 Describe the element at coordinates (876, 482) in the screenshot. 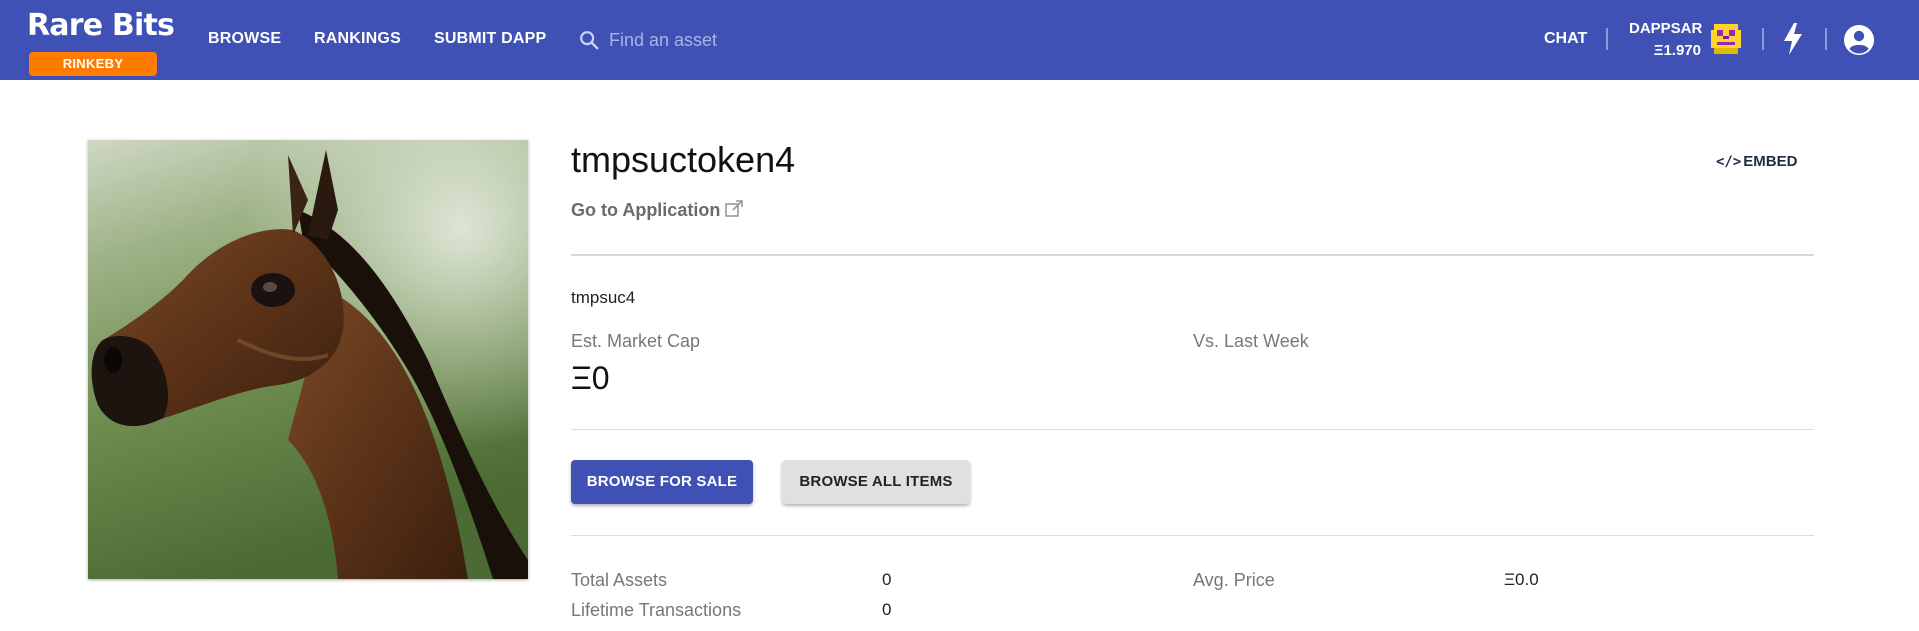

I see `browse-all-items-button: BROWSE ALL ITEMS` at that location.